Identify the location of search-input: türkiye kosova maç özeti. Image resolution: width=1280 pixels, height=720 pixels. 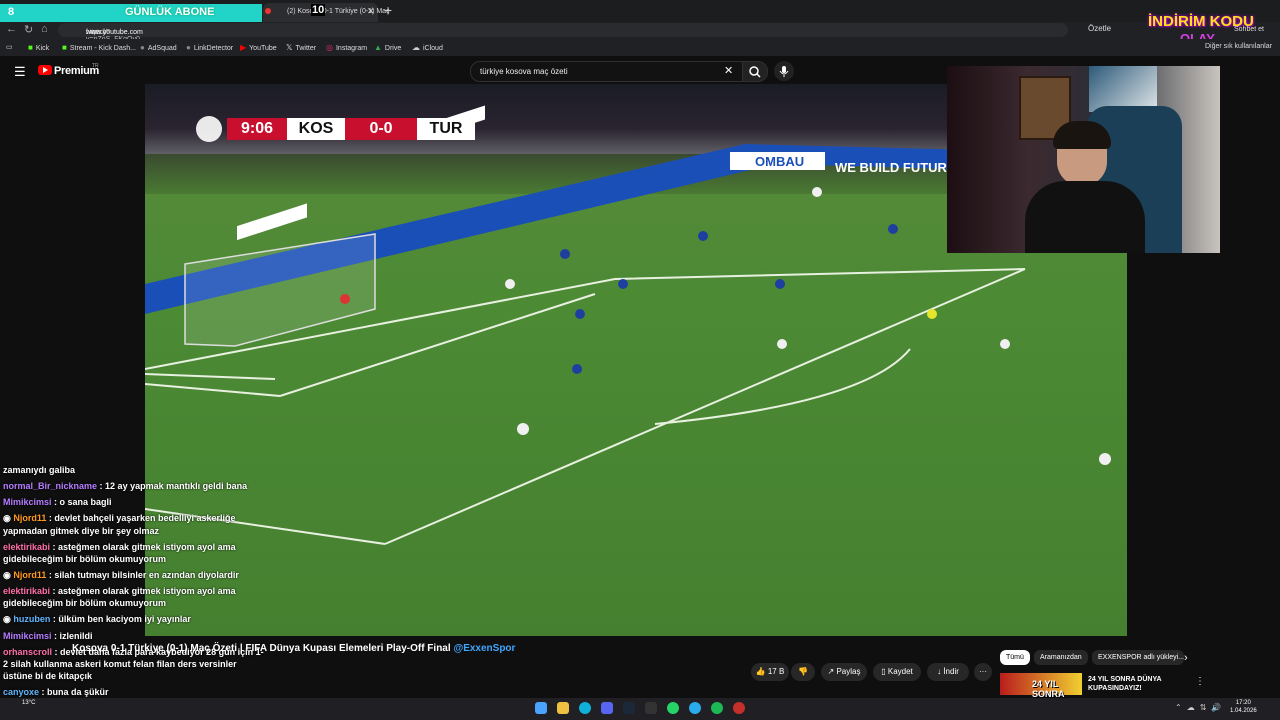
(606, 71).